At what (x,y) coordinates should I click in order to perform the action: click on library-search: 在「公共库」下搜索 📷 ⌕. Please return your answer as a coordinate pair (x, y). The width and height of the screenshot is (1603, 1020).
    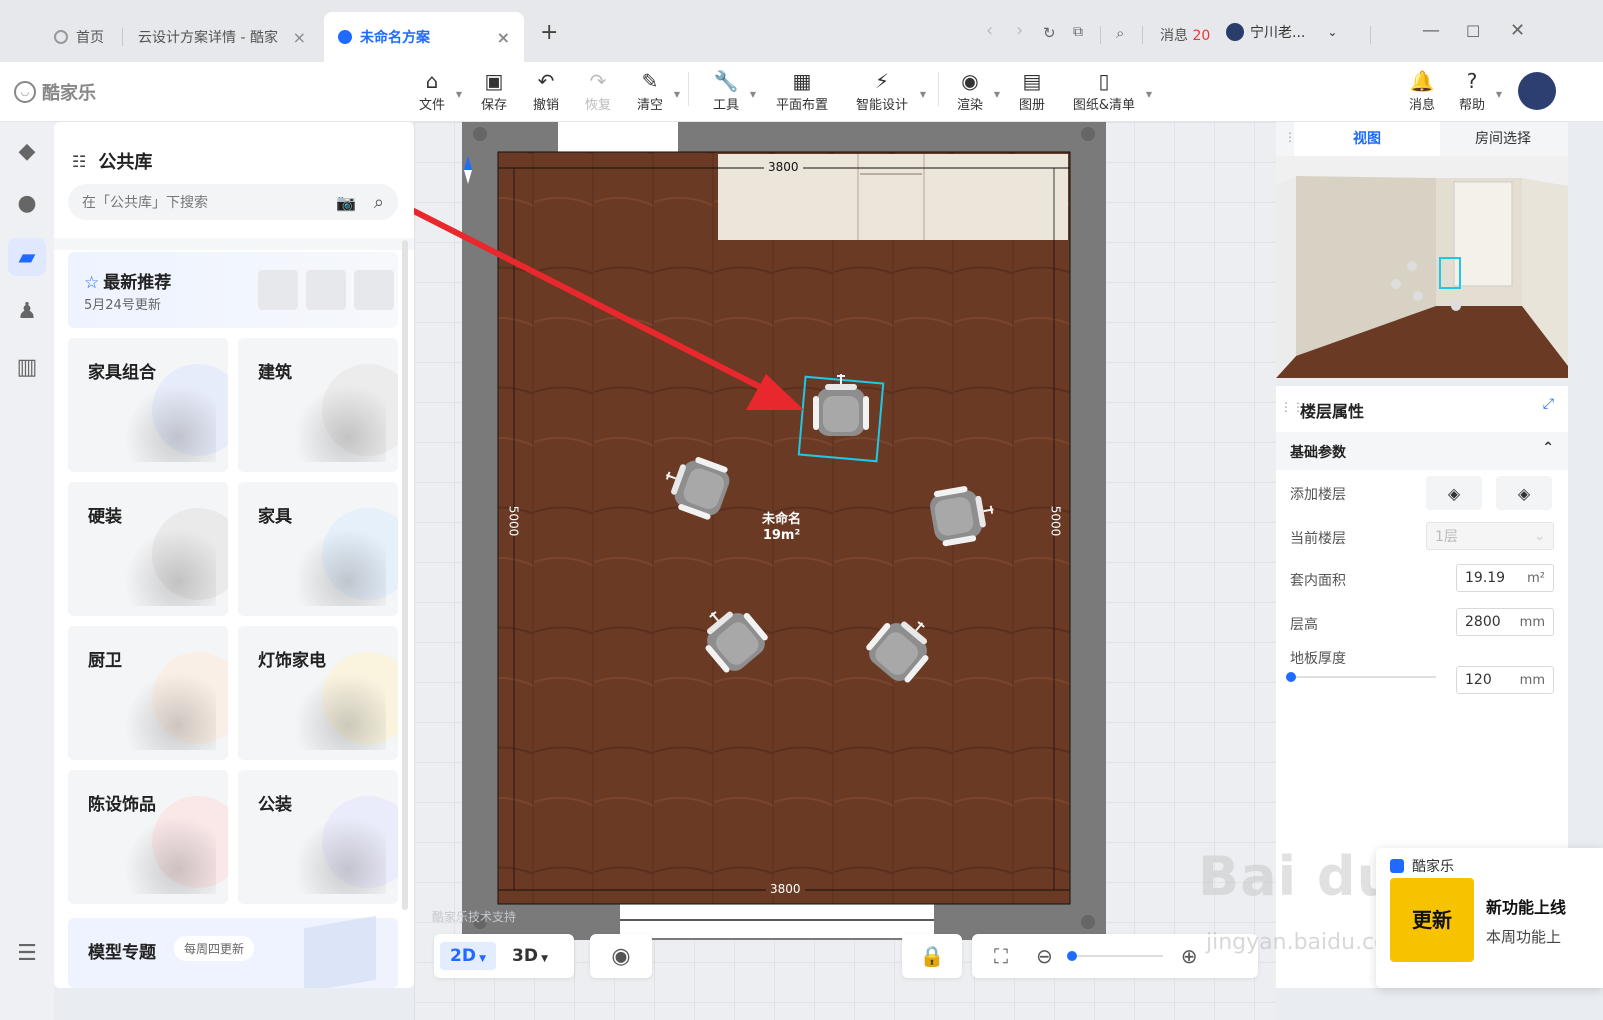
    Looking at the image, I should click on (233, 202).